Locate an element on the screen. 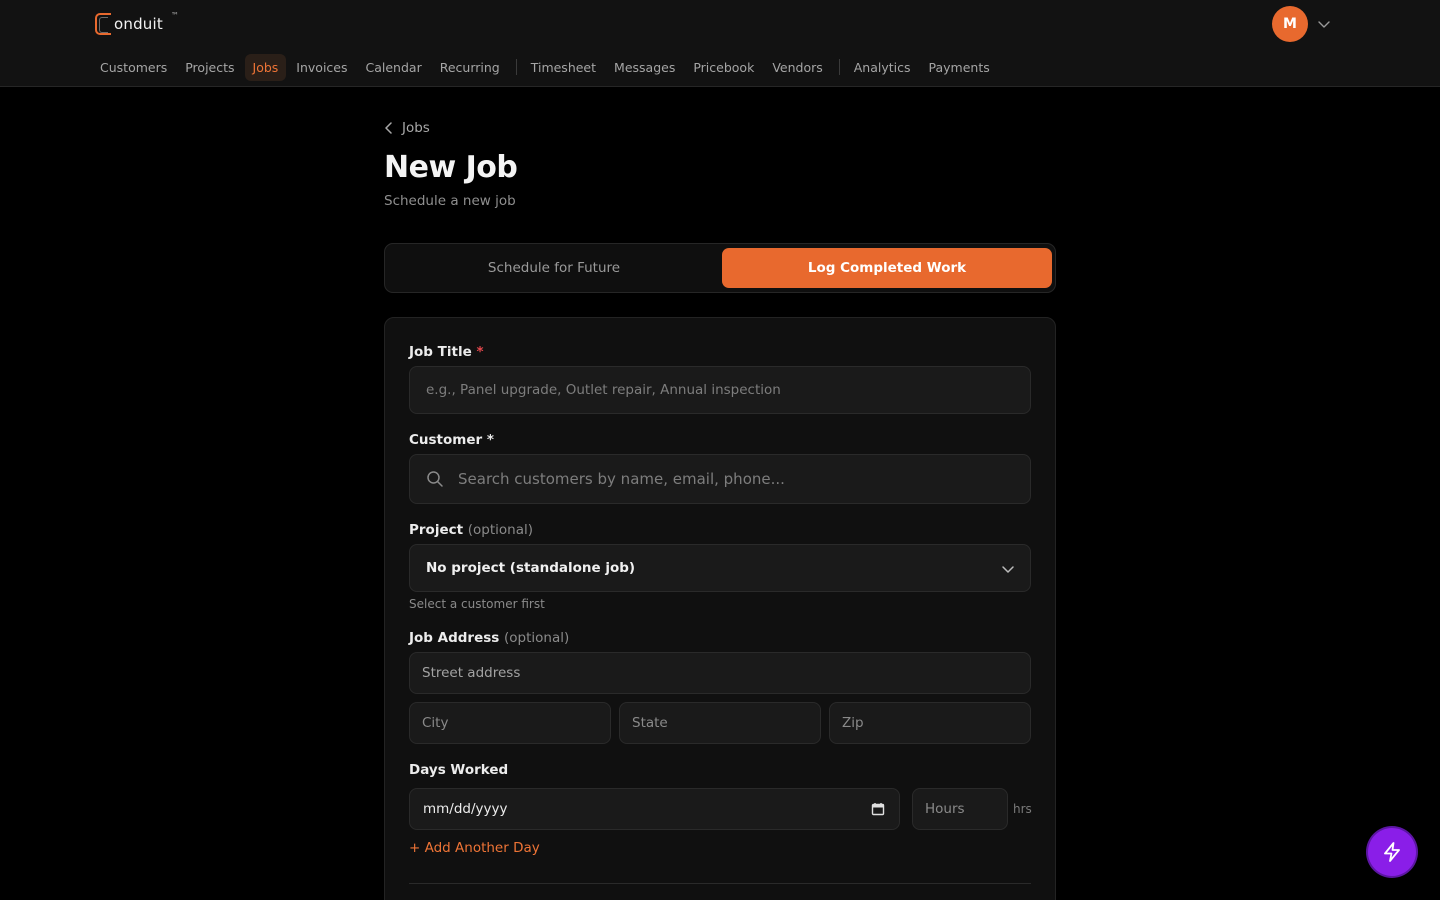 This screenshot has height=900, width=1440. logo-icon is located at coordinates (103, 24).